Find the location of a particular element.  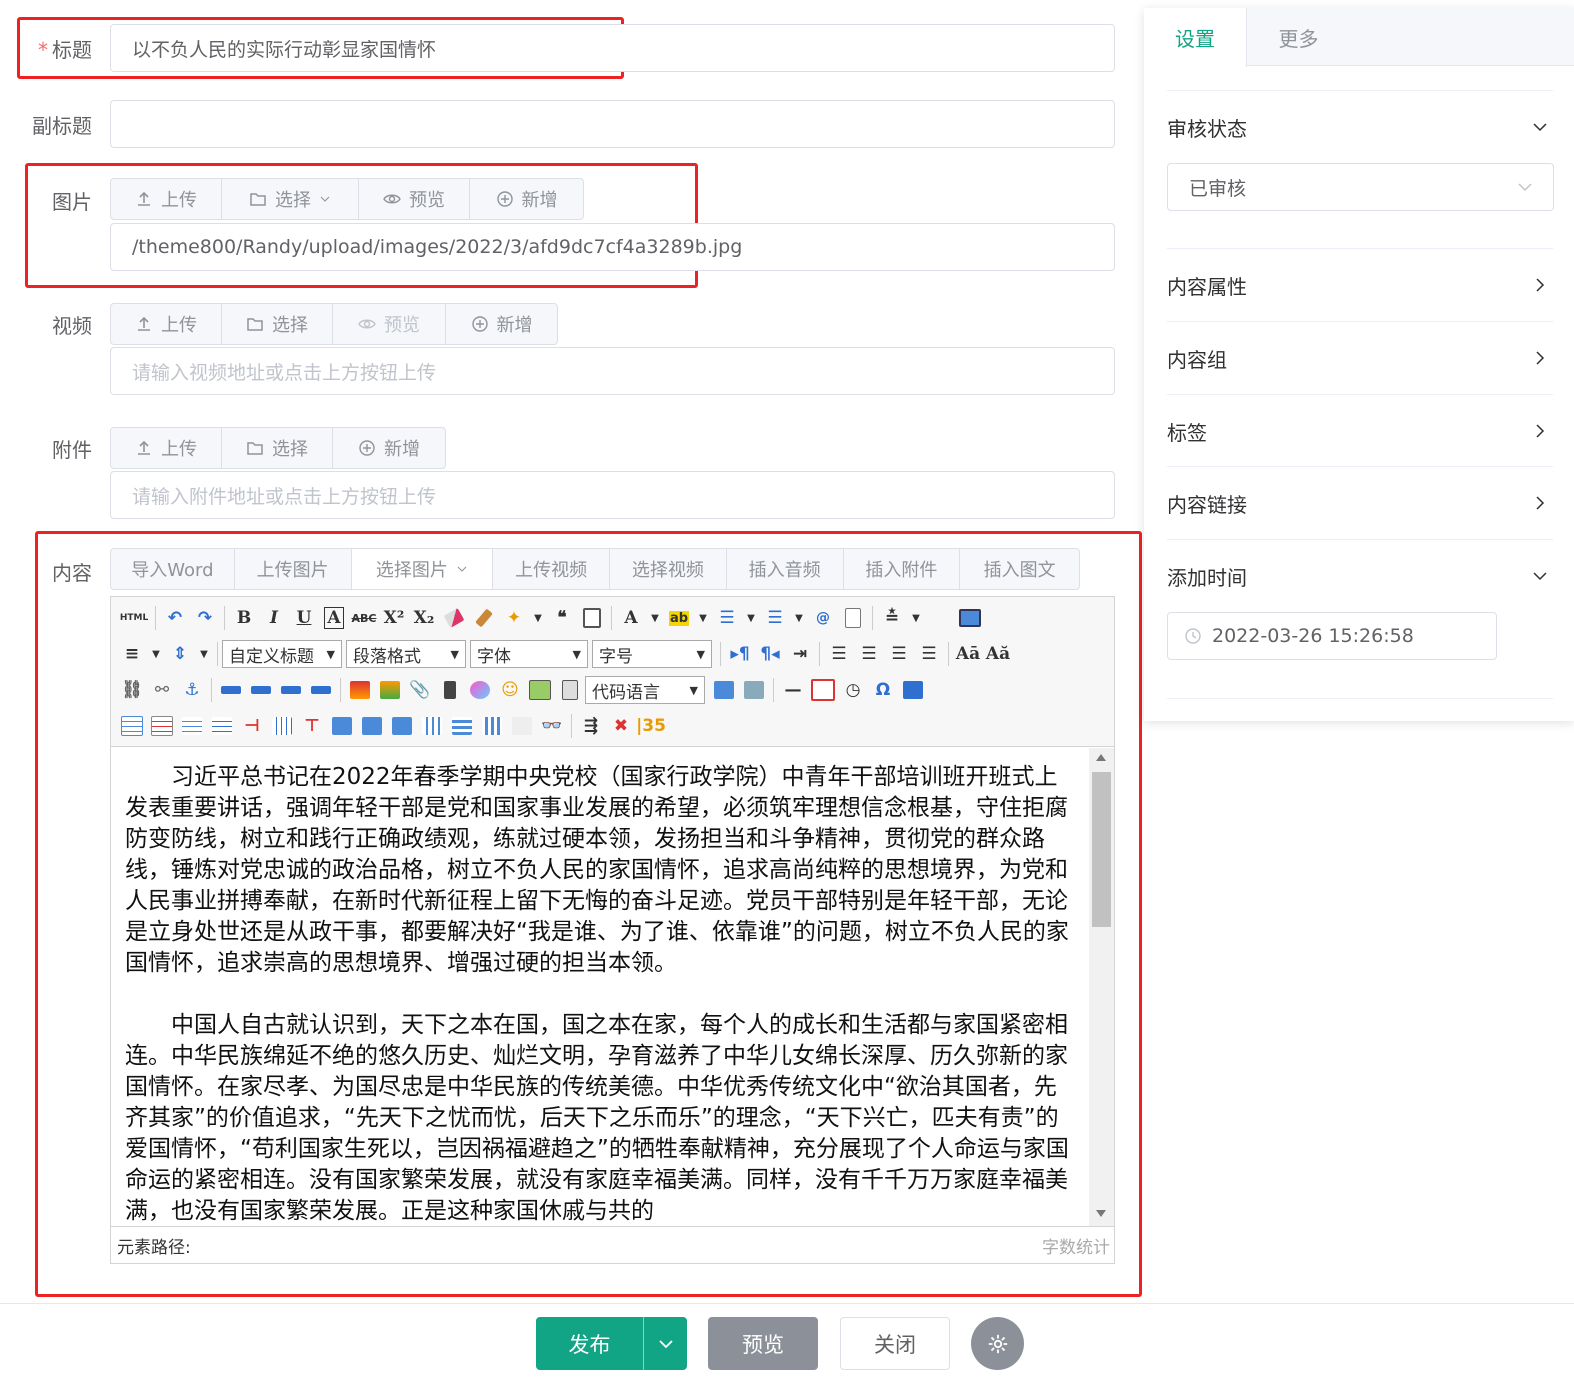

video-url-input: 请输入视频地址或点击上方按钮上传 is located at coordinates (612, 371).